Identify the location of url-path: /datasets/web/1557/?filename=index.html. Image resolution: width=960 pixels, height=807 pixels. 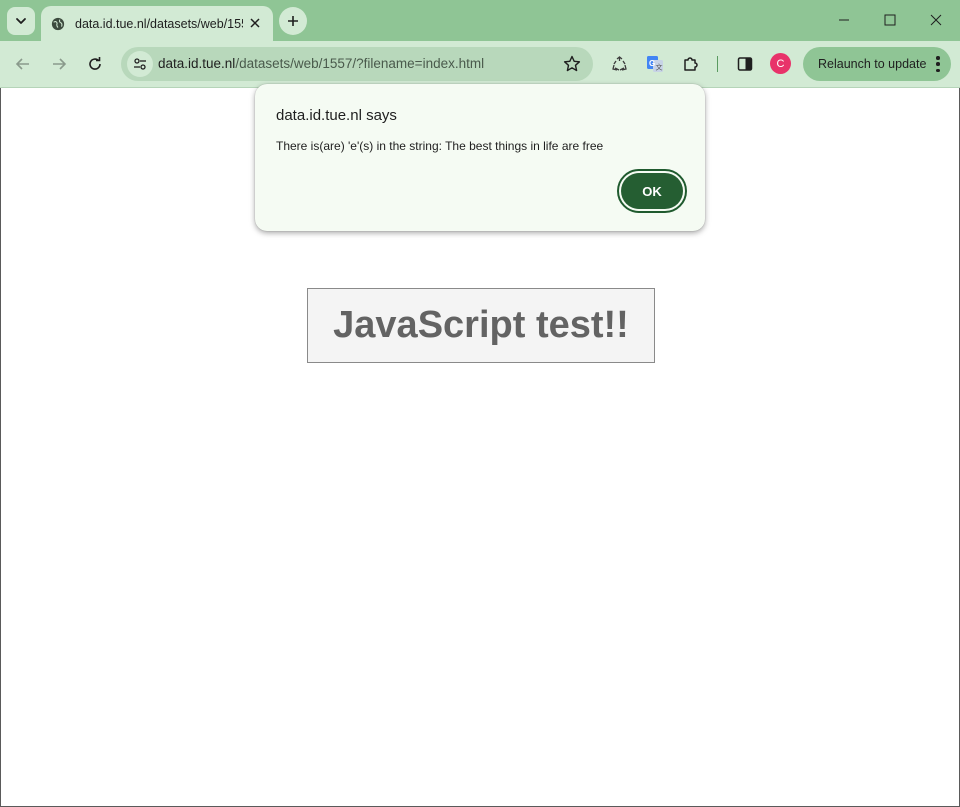
(360, 63).